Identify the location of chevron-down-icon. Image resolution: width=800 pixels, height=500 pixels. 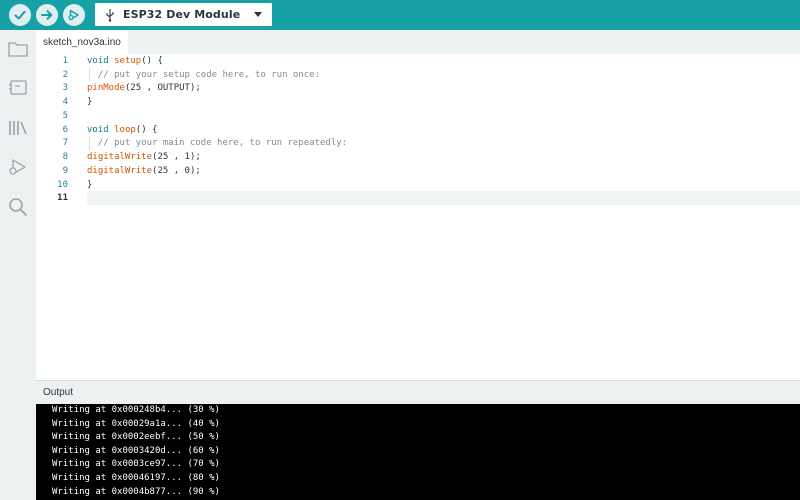
(258, 14).